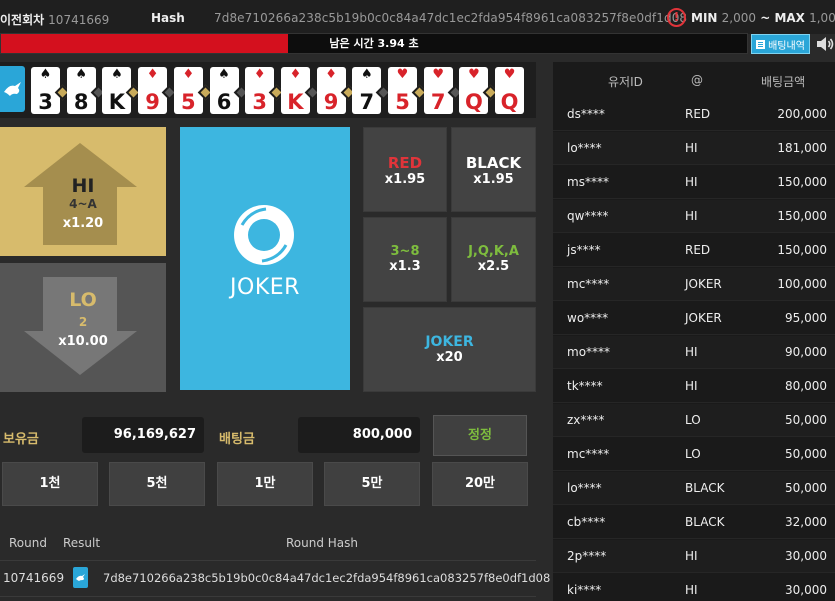  What do you see at coordinates (22, 20) in the screenshot?
I see `prev-round-label: 이전회차` at bounding box center [22, 20].